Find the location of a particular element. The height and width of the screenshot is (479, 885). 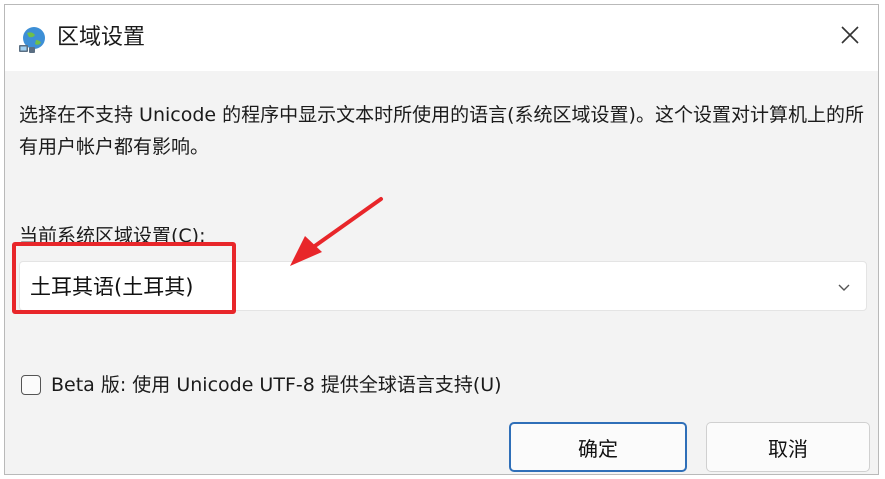

current-locale-label: 当前系统区域设置(C): is located at coordinates (112, 236).